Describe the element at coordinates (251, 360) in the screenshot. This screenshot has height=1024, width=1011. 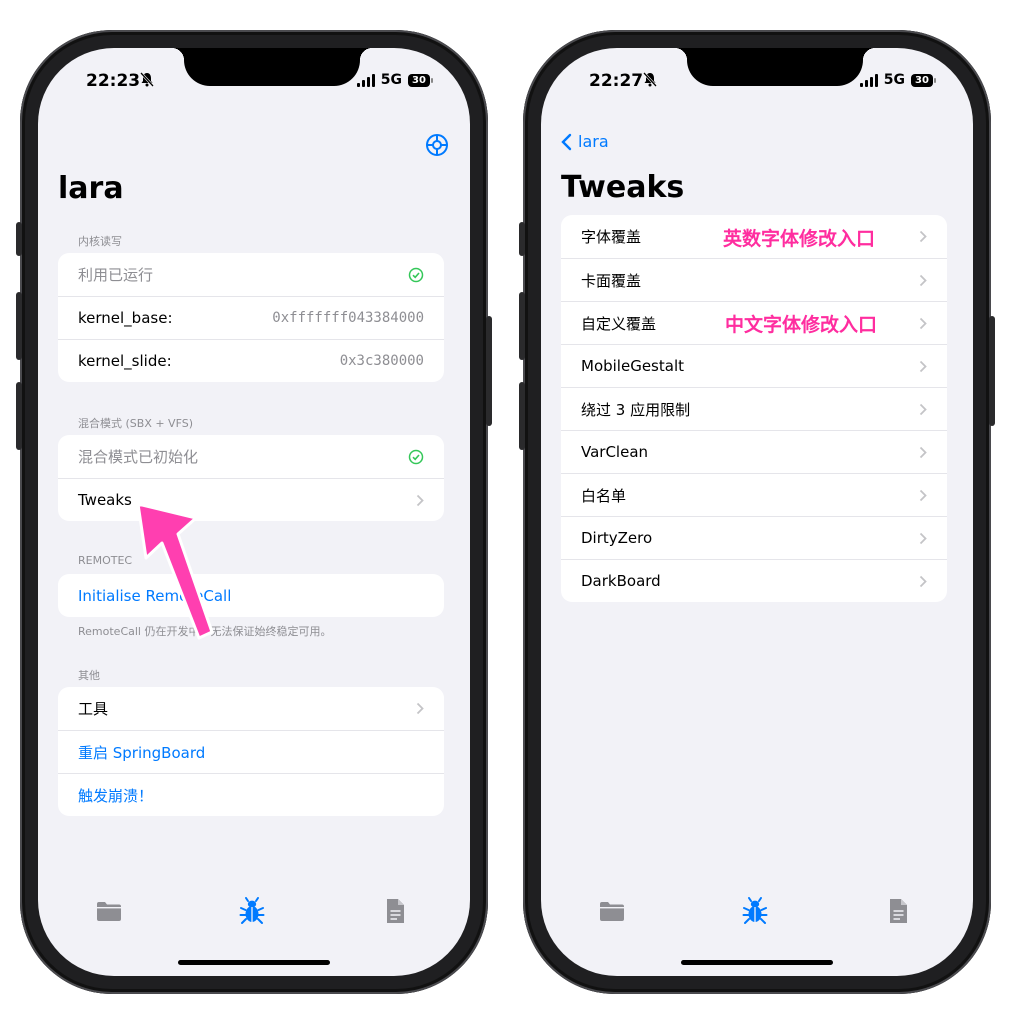
I see `kernel-slide-row: kernel_slide: 0x3c380000` at that location.